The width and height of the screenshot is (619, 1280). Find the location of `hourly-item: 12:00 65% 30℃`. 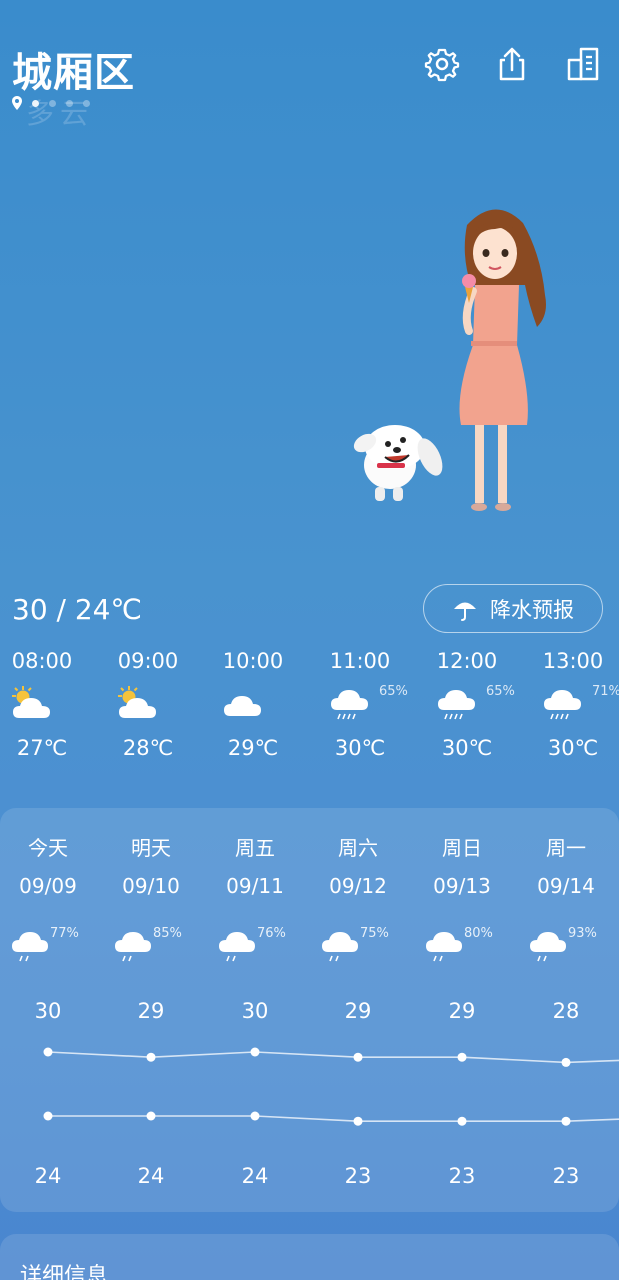

hourly-item: 12:00 65% 30℃ is located at coordinates (467, 703).